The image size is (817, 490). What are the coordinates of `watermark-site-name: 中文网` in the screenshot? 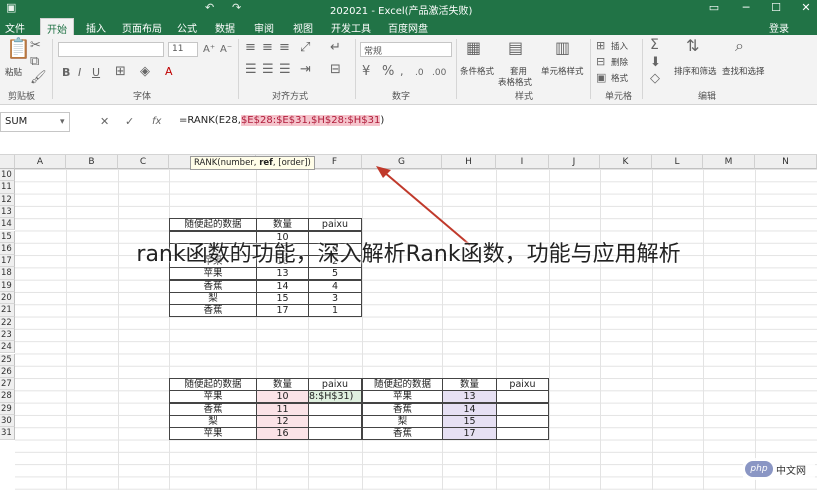 It's located at (791, 471).